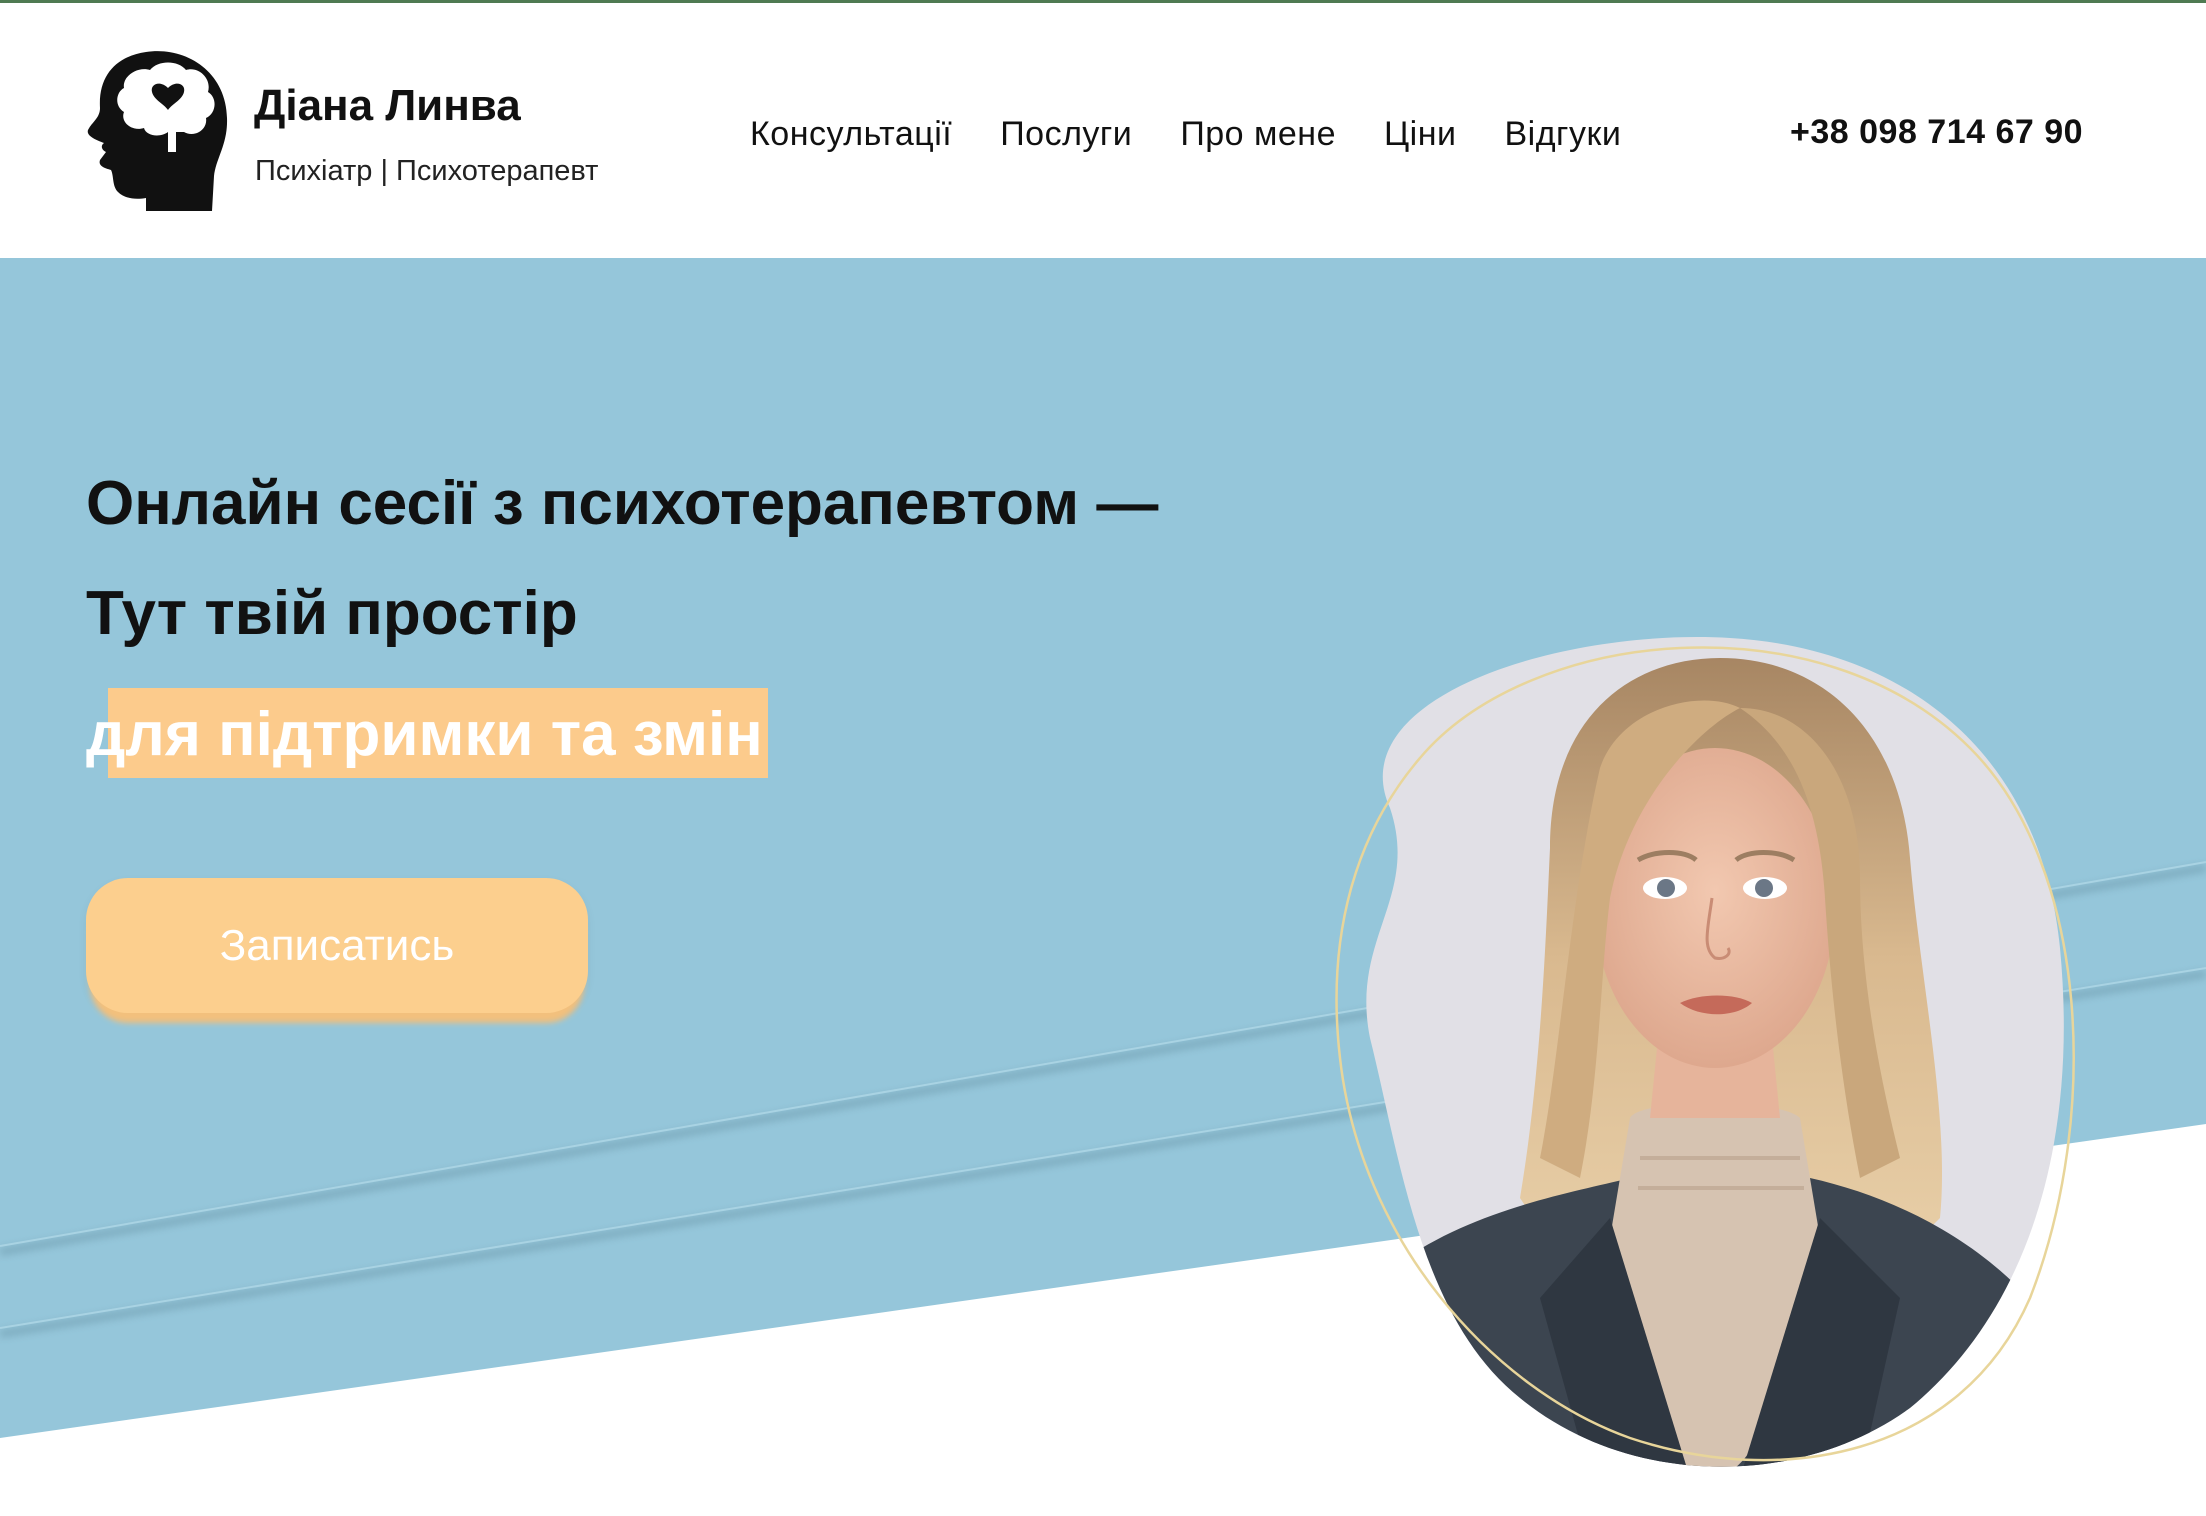 The height and width of the screenshot is (1516, 2206). I want to click on nav-link-prices: Ціни, so click(1420, 134).